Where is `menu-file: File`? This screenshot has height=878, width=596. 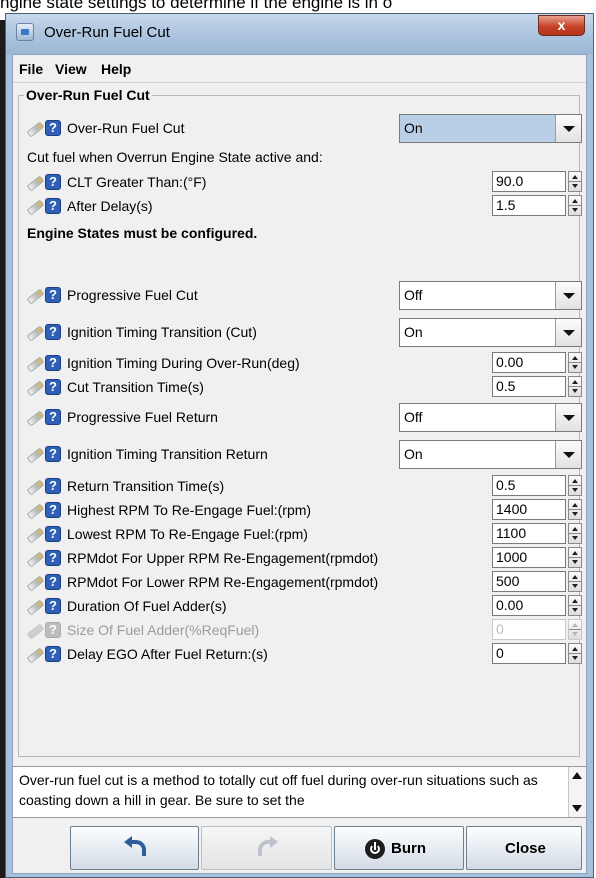
menu-file: File is located at coordinates (31, 69).